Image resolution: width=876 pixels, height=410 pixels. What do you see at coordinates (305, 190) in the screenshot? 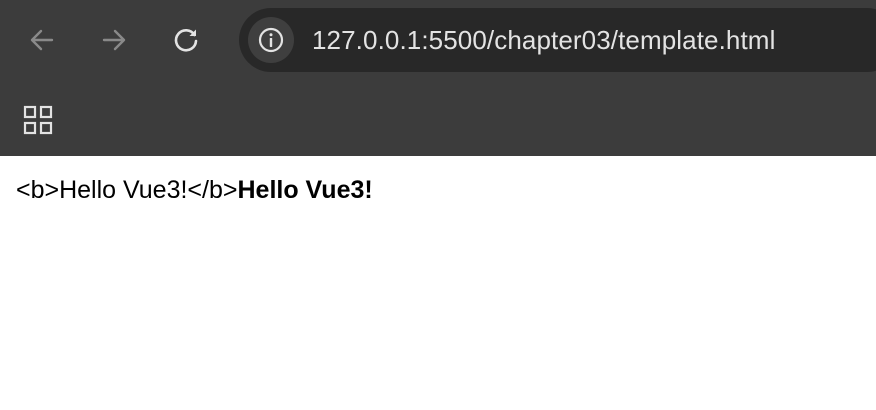
I see `bold-html-text: Hello Vue3!` at bounding box center [305, 190].